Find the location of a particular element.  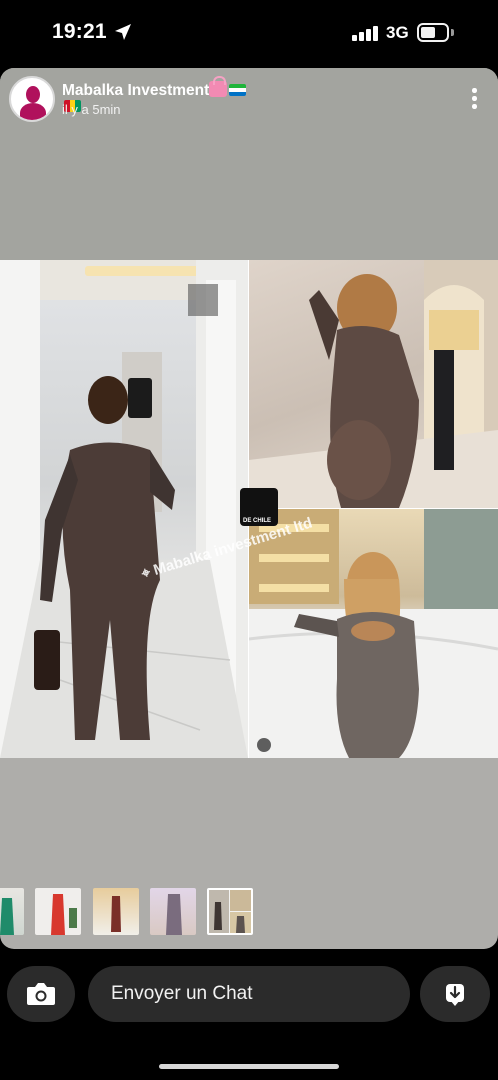

battery-icon is located at coordinates (433, 32).